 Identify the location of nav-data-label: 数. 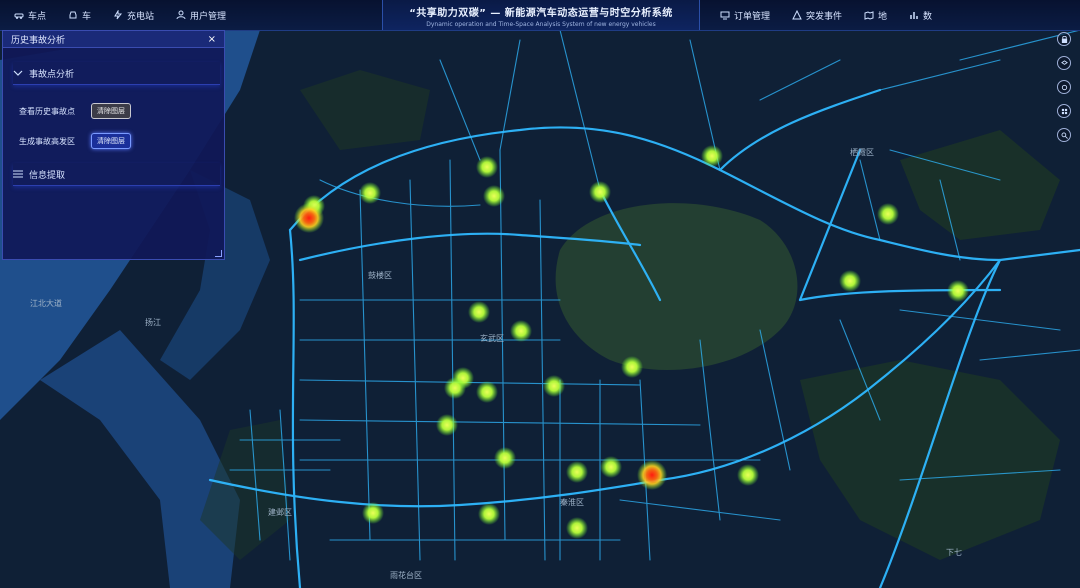
(928, 16).